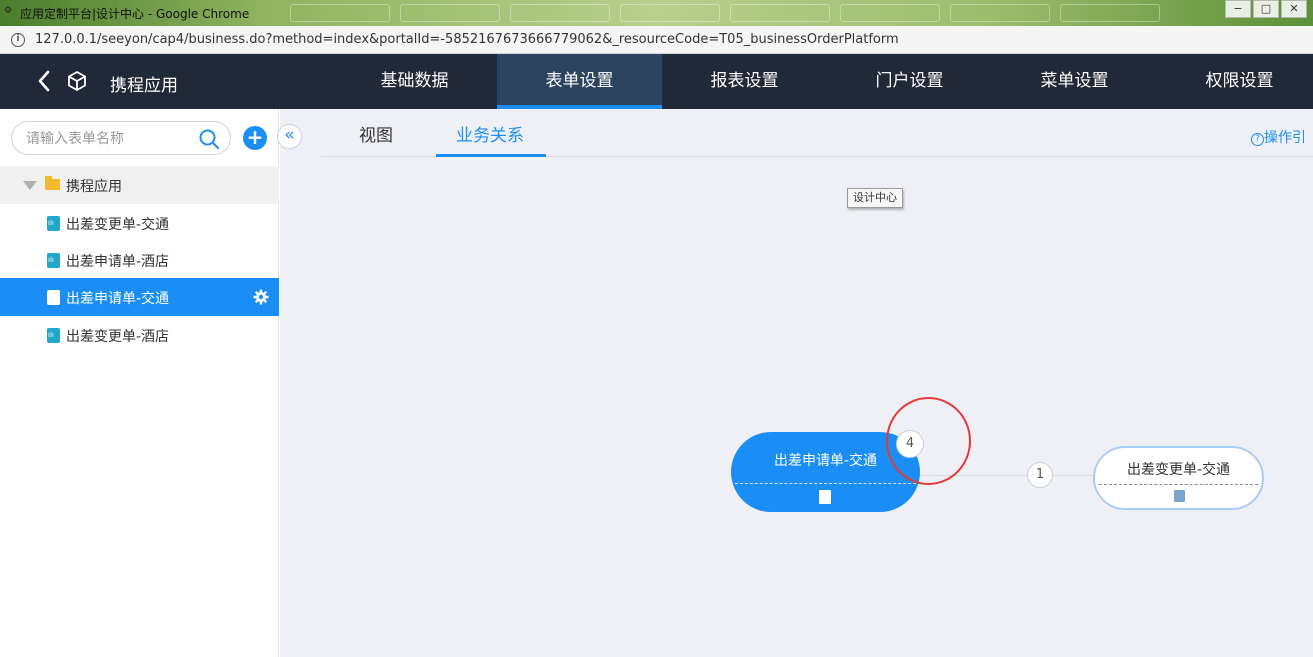 The height and width of the screenshot is (657, 1313). I want to click on add-form-button: +, so click(255, 138).